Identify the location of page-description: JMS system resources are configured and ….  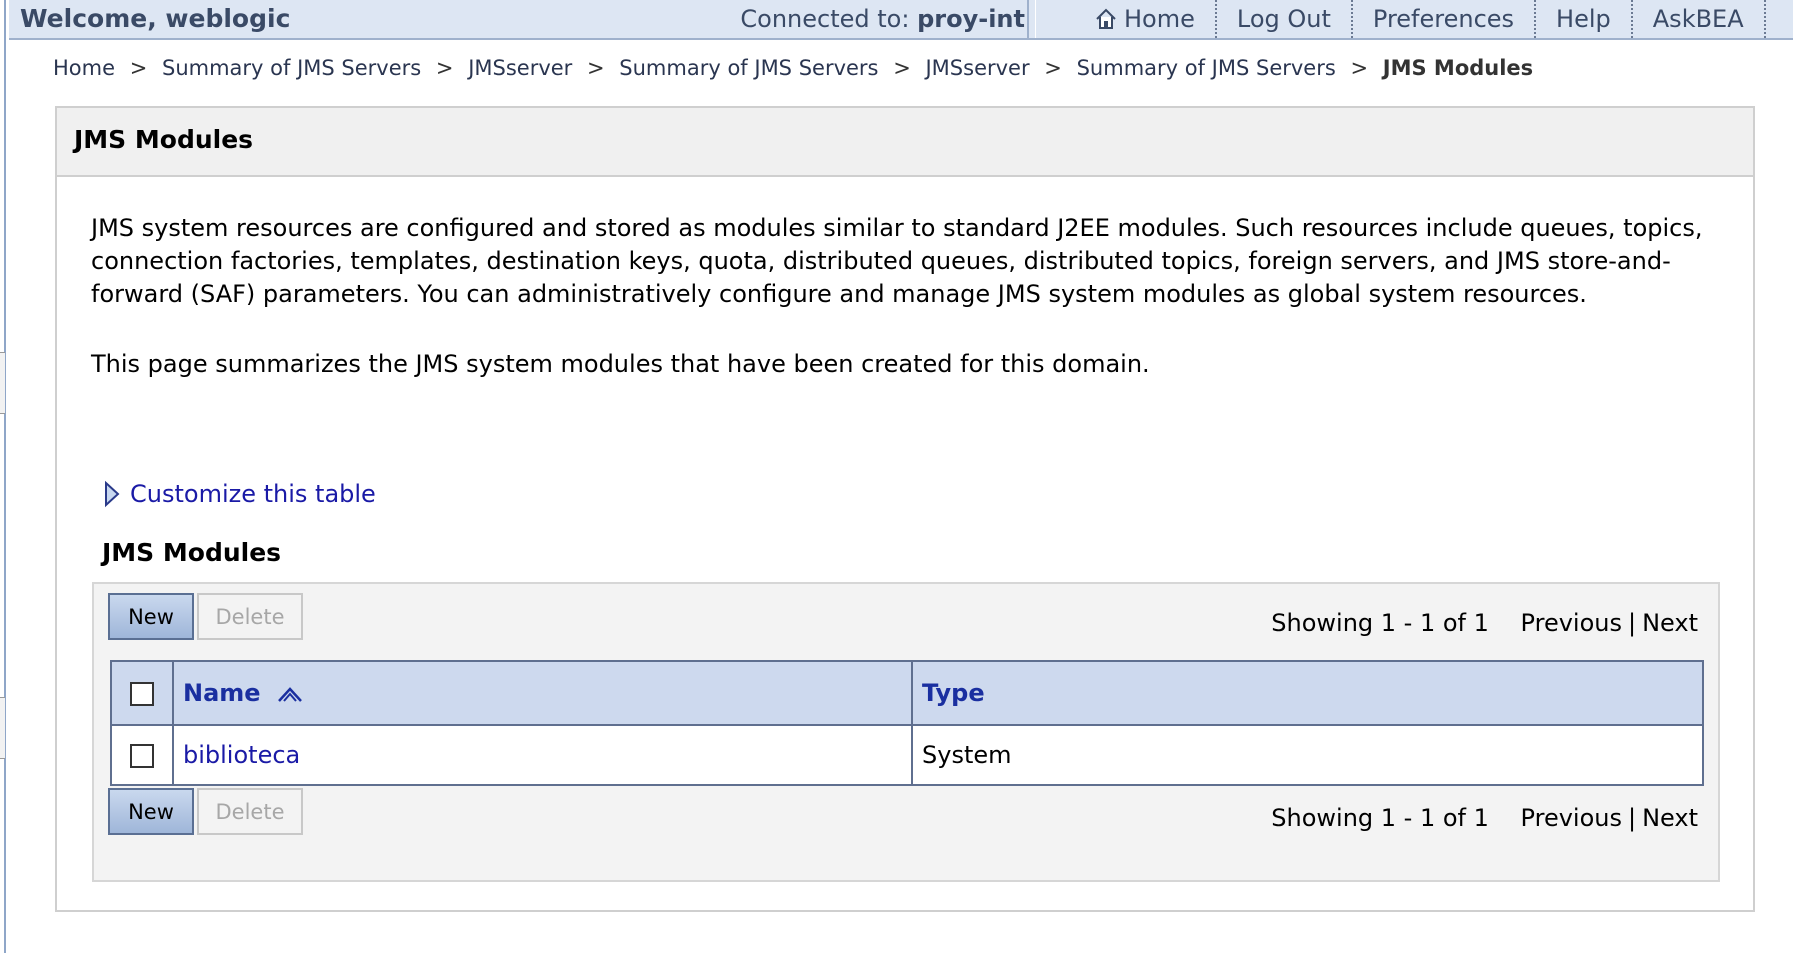
(897, 261).